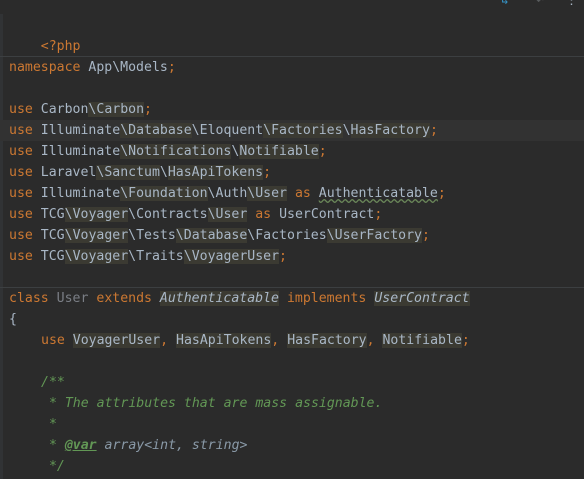  What do you see at coordinates (505, 4) in the screenshot?
I see `navigate-arrow-icon: ↳` at bounding box center [505, 4].